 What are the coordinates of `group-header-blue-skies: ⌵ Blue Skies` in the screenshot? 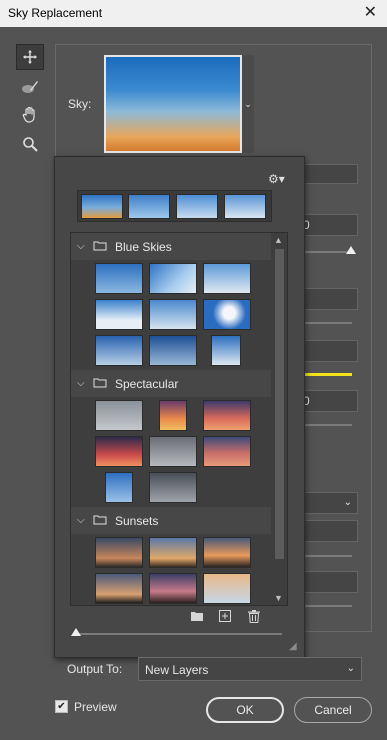 It's located at (171, 246).